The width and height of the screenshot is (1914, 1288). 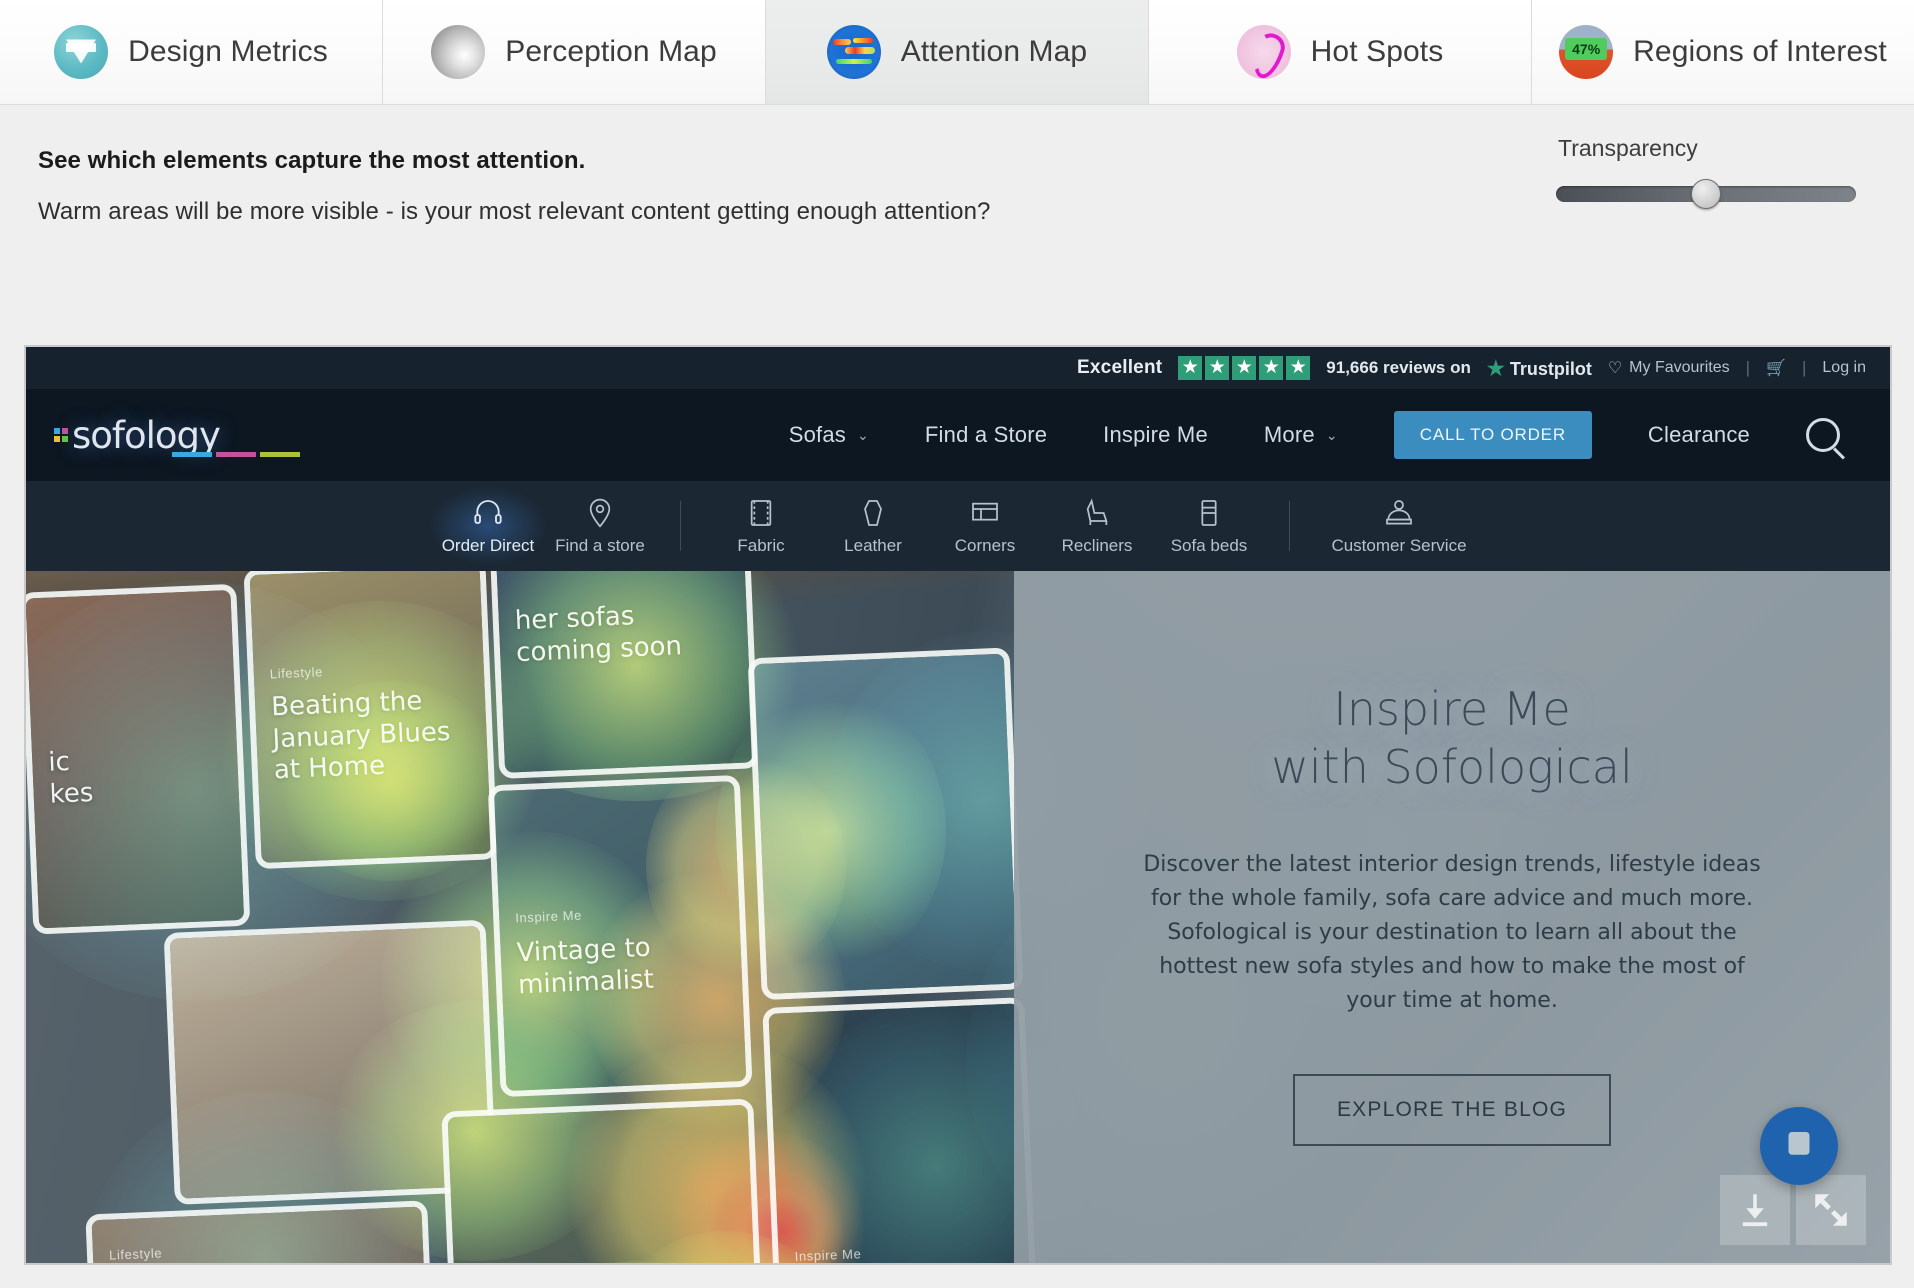 I want to click on tab-design-metrics: Design Metrics, so click(x=191, y=52).